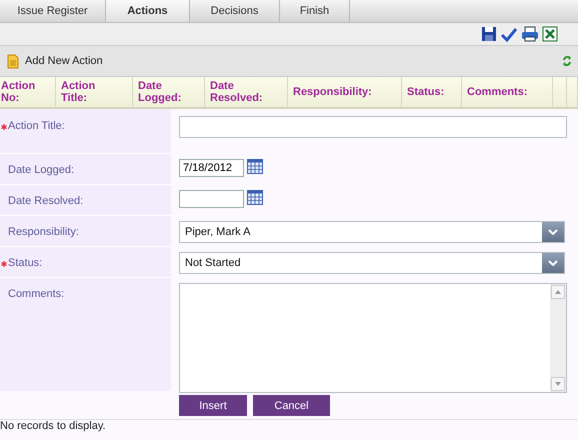 Image resolution: width=578 pixels, height=440 pixels. Describe the element at coordinates (43, 232) in the screenshot. I see `field-label: Responsibility:` at that location.